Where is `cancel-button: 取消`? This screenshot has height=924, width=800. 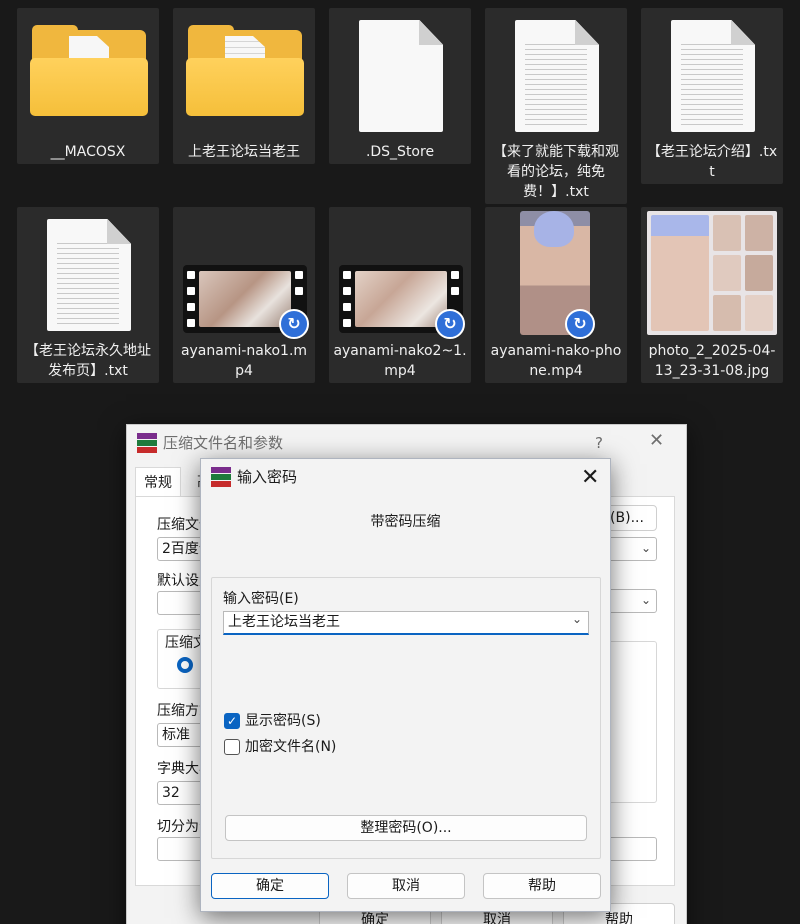 cancel-button: 取消 is located at coordinates (406, 886).